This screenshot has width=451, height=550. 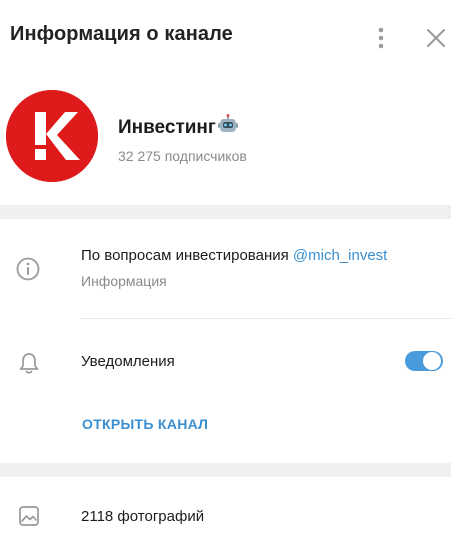 What do you see at coordinates (29, 516) in the screenshot?
I see `image-icon` at bounding box center [29, 516].